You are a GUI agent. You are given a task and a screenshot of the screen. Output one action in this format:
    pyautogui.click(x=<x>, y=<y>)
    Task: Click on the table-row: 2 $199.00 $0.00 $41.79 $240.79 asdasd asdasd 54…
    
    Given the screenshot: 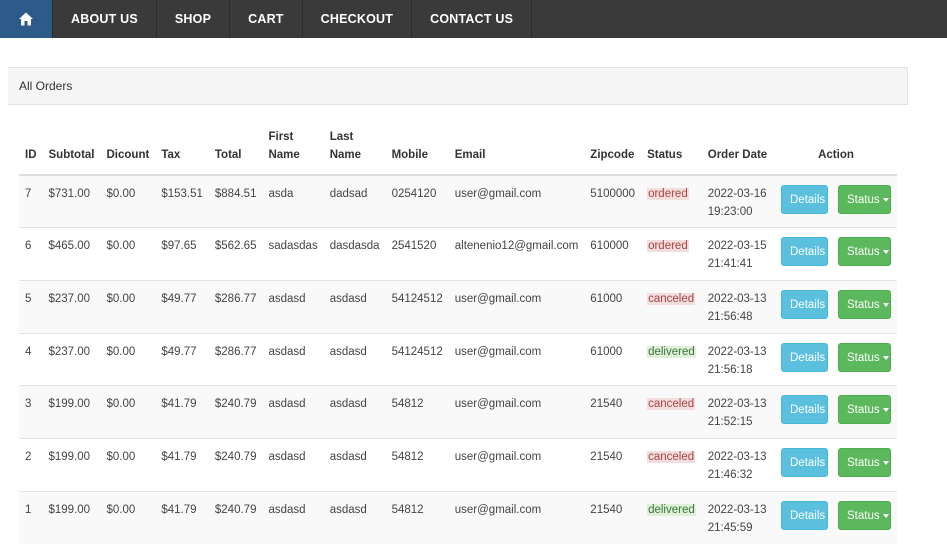 What is the action you would take?
    pyautogui.click(x=458, y=464)
    